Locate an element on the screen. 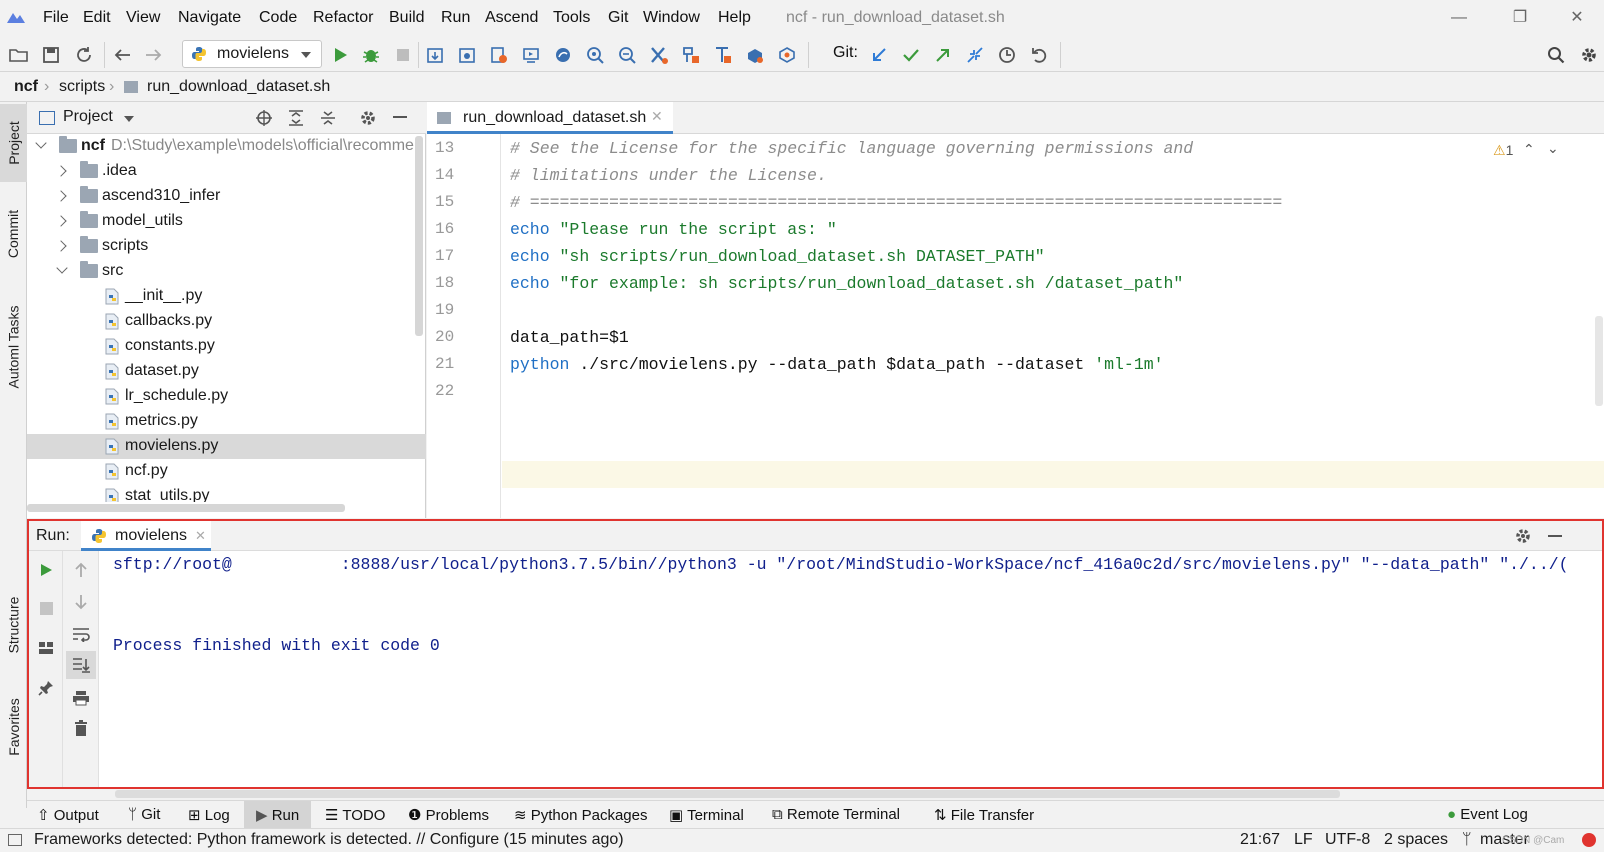  tree-item-ascend310-infer: ascend310_infer is located at coordinates (226, 196).